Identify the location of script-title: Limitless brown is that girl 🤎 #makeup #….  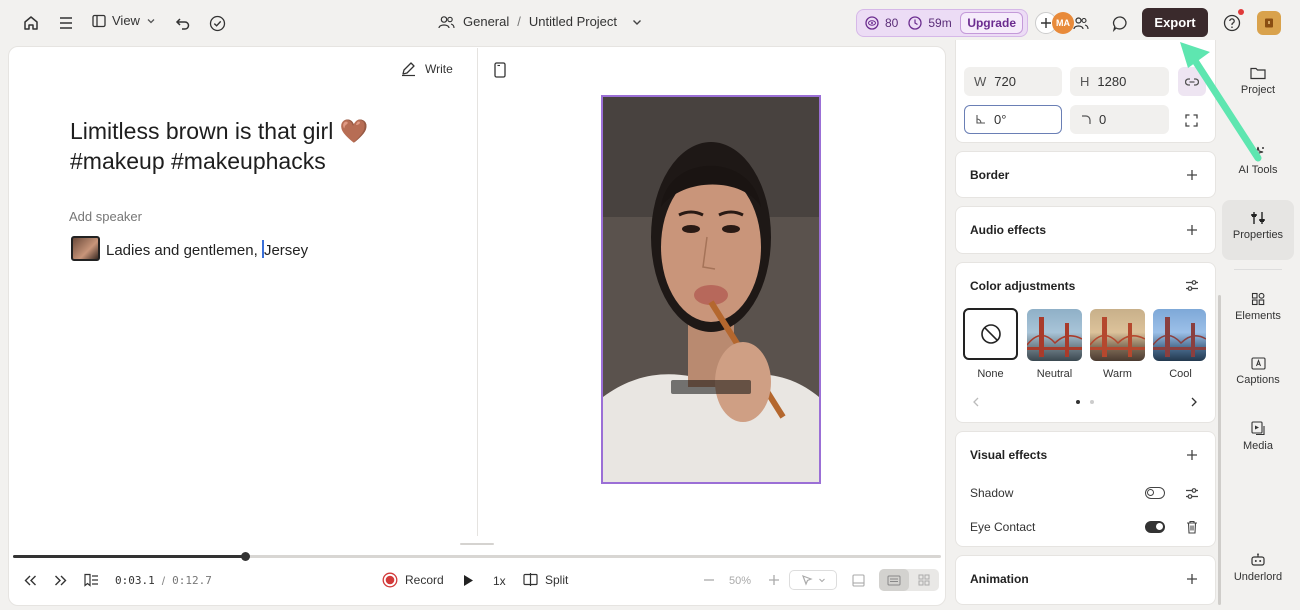
(250, 146).